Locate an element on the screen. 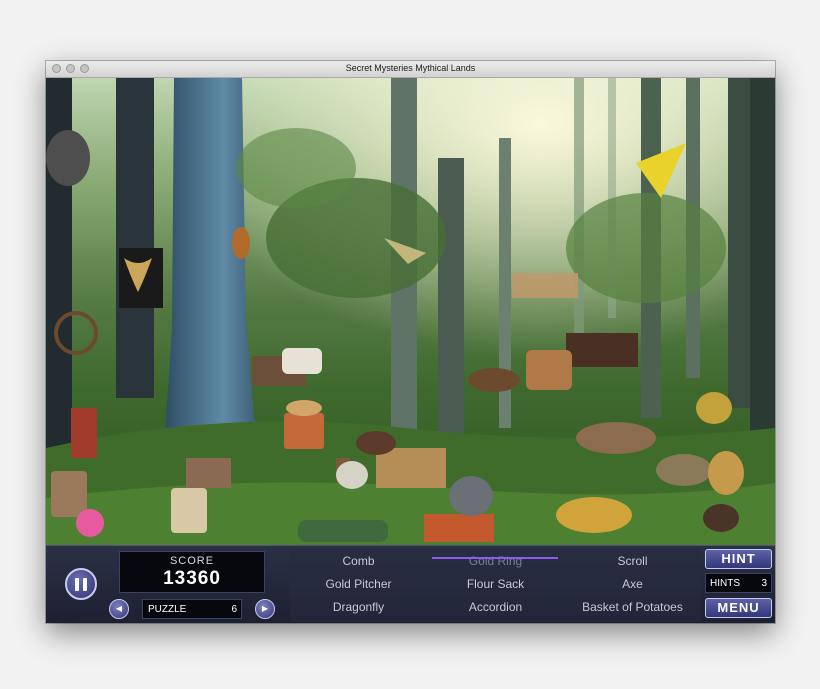 The image size is (820, 689). score-value: 13360 is located at coordinates (192, 578).